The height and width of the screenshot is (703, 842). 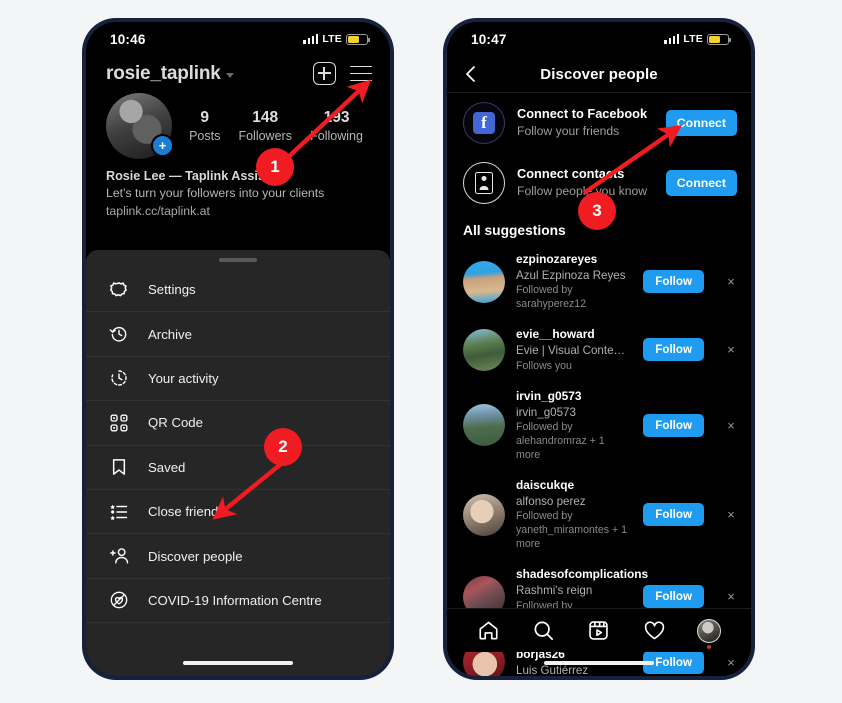 I want to click on profile-username-button: rosie_taplink, so click(x=170, y=74).